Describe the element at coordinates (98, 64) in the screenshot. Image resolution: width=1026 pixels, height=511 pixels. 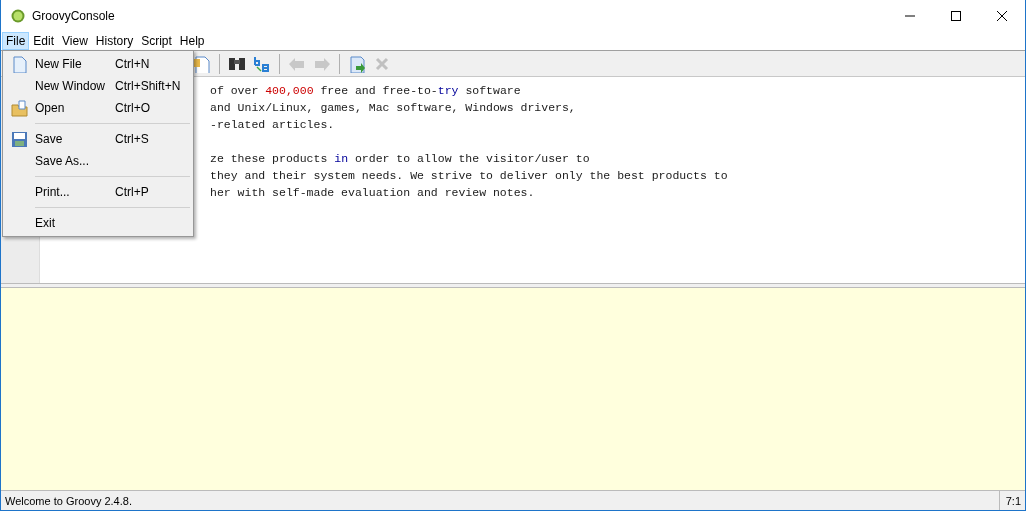
I see `menu-item: New File Ctrl+N` at that location.